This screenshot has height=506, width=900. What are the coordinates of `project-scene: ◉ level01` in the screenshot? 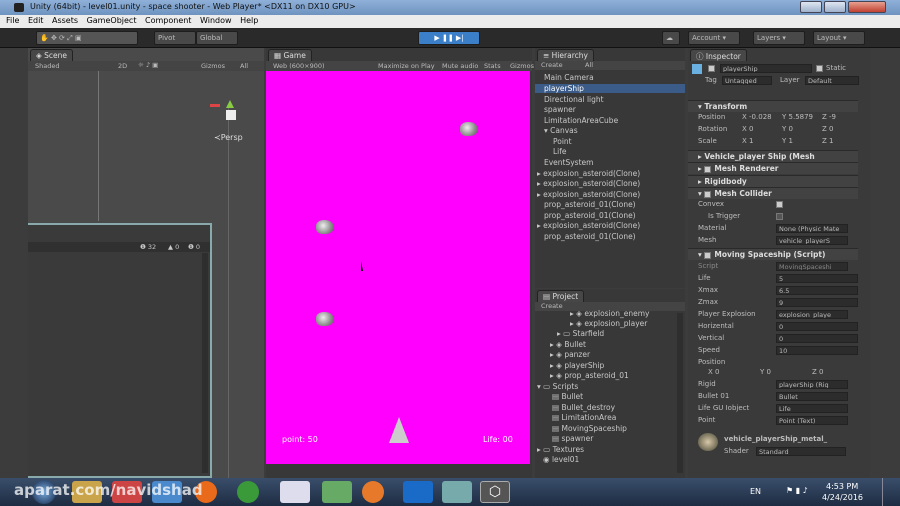 It's located at (557, 459).